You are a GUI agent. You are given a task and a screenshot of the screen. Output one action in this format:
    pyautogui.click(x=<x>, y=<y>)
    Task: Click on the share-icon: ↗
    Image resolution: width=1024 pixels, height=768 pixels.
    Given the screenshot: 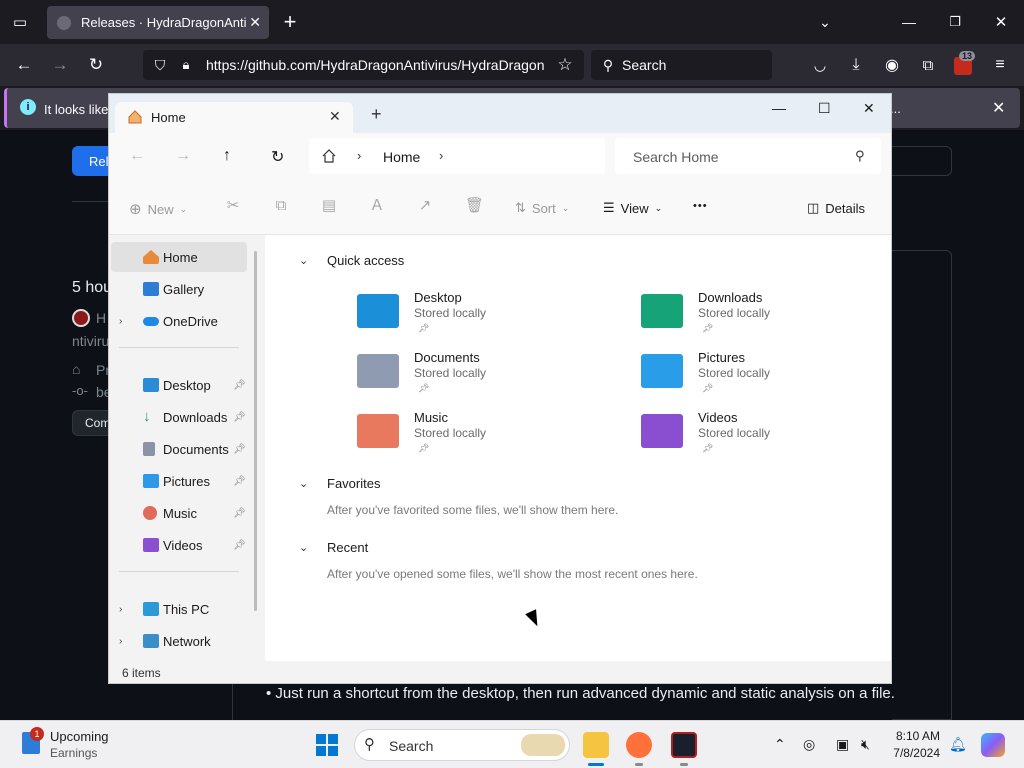 What is the action you would take?
    pyautogui.click(x=425, y=206)
    